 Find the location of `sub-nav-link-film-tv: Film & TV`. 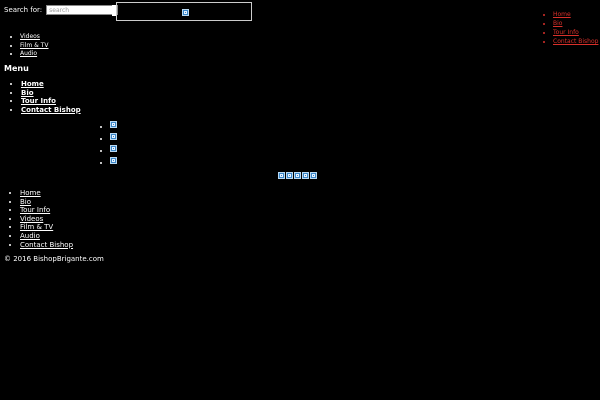

sub-nav-link-film-tv: Film & TV is located at coordinates (34, 45).